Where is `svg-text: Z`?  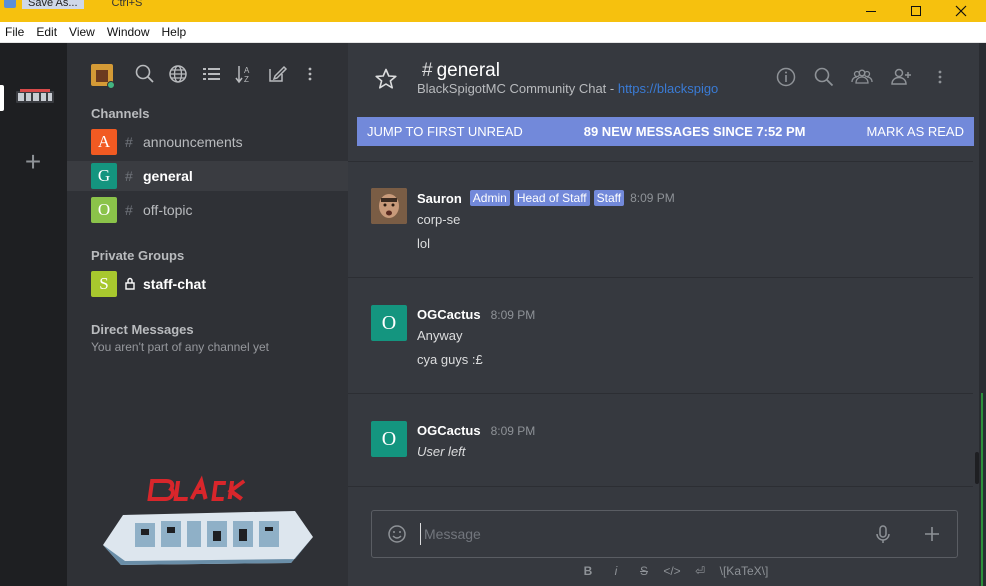 svg-text: Z is located at coordinates (246, 79).